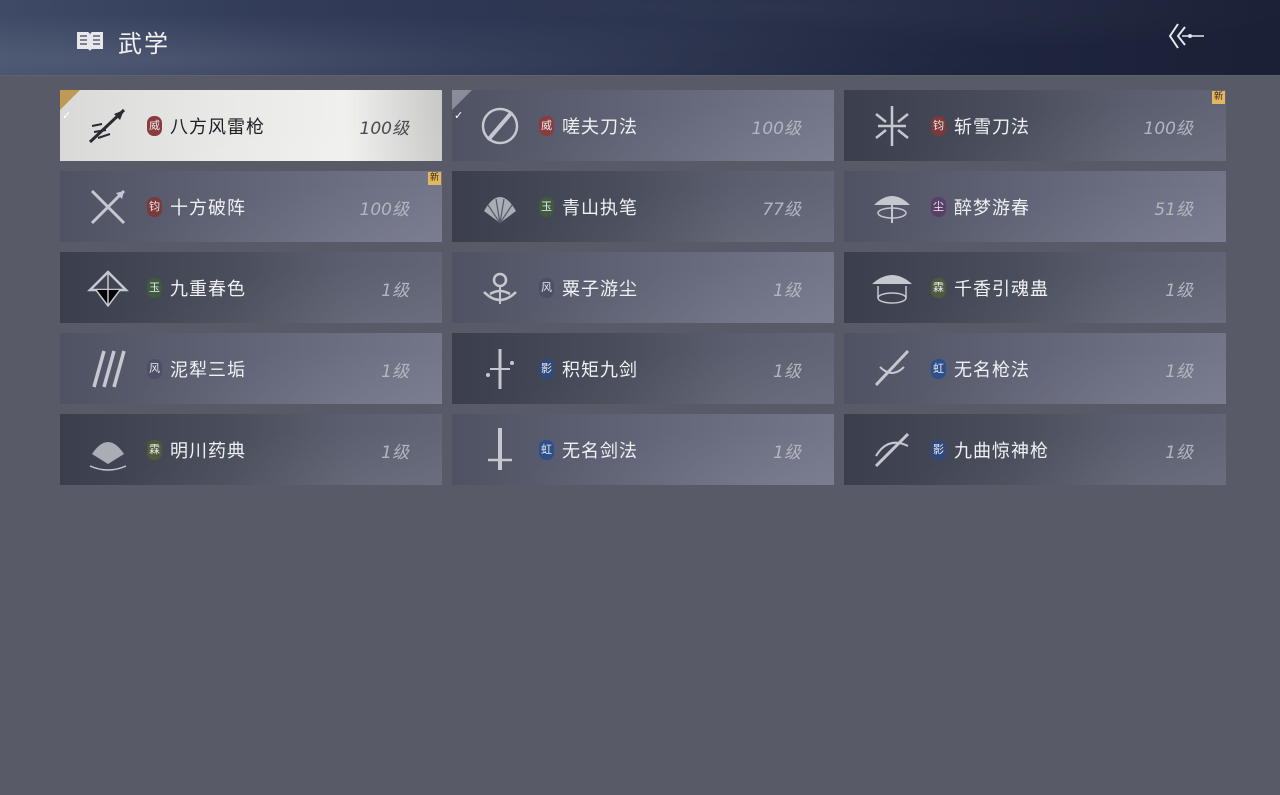 The height and width of the screenshot is (795, 1280). Describe the element at coordinates (208, 289) in the screenshot. I see `skill-name: 九重春色` at that location.